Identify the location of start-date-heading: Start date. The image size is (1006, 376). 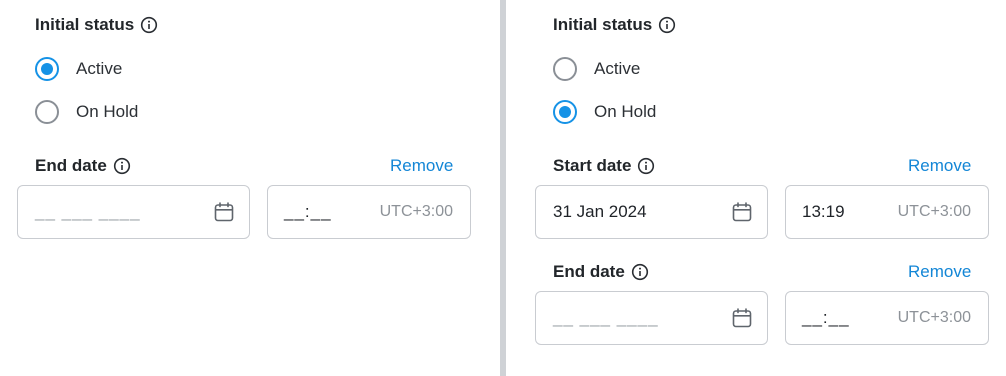
(604, 166).